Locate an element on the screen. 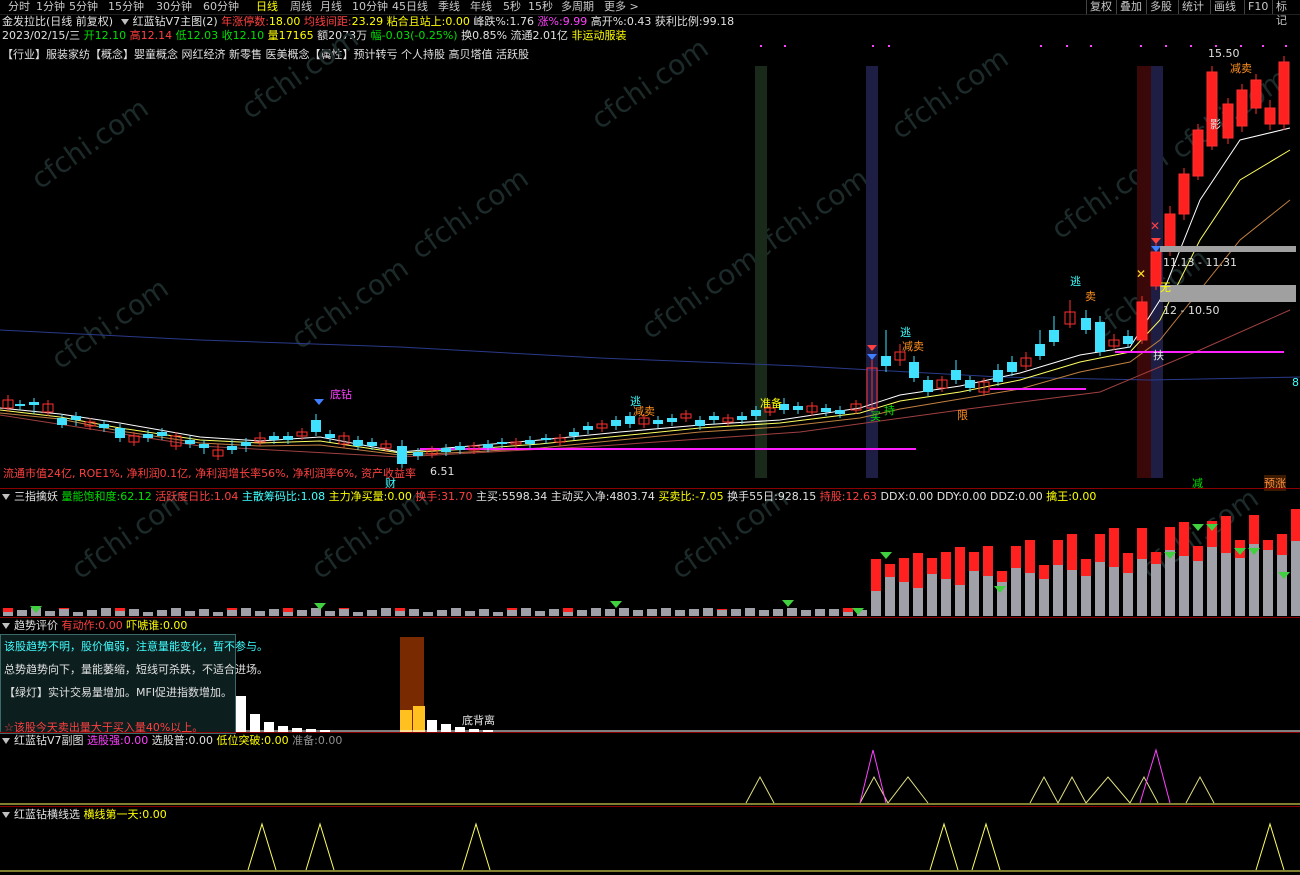 This screenshot has width=1300, height=875. panel2-title: 三指擒妖 is located at coordinates (36, 496).